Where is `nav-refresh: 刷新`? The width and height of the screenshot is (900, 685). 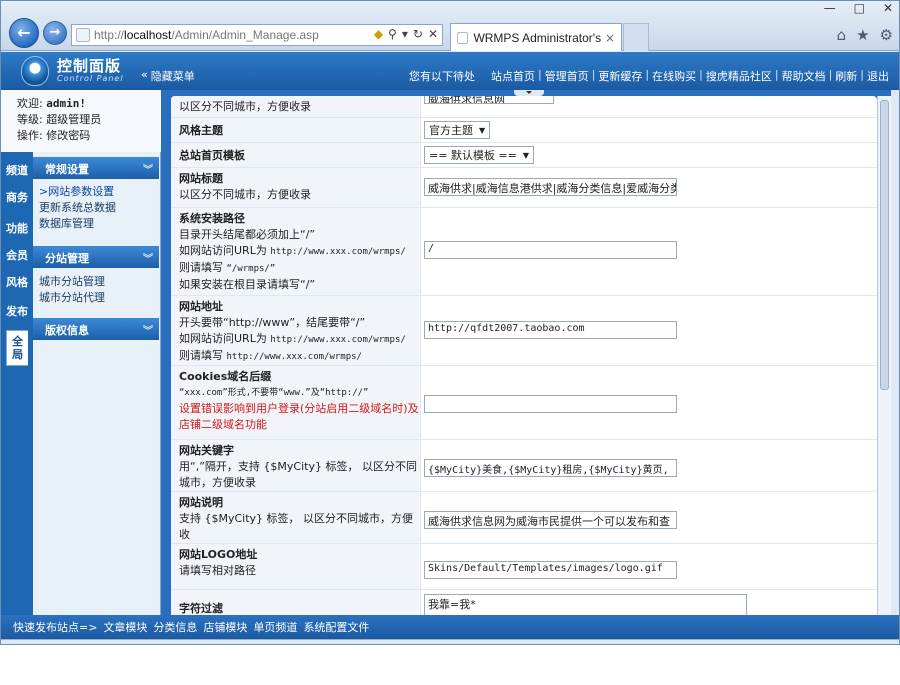
nav-refresh: 刷新 is located at coordinates (846, 76).